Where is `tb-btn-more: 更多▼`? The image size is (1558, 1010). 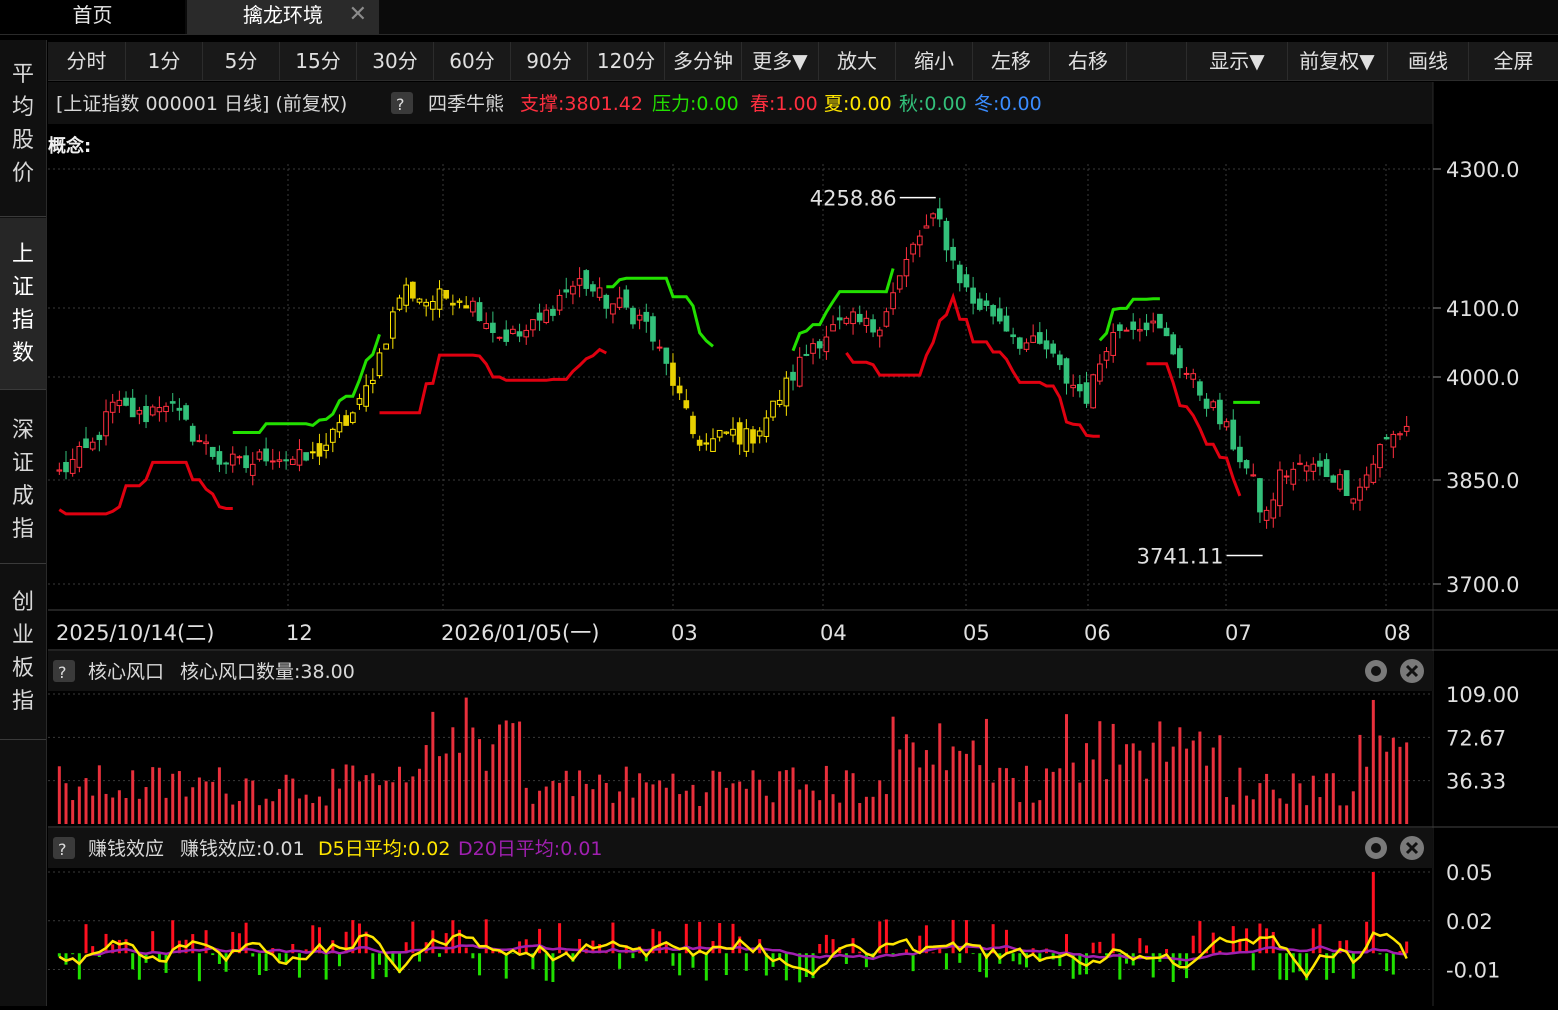 tb-btn-more: 更多▼ is located at coordinates (780, 61).